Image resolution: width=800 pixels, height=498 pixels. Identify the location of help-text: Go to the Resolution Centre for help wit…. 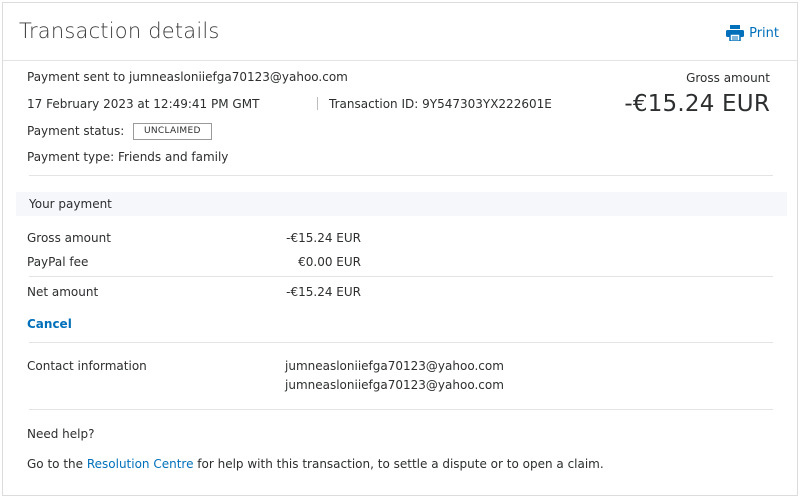
(315, 464).